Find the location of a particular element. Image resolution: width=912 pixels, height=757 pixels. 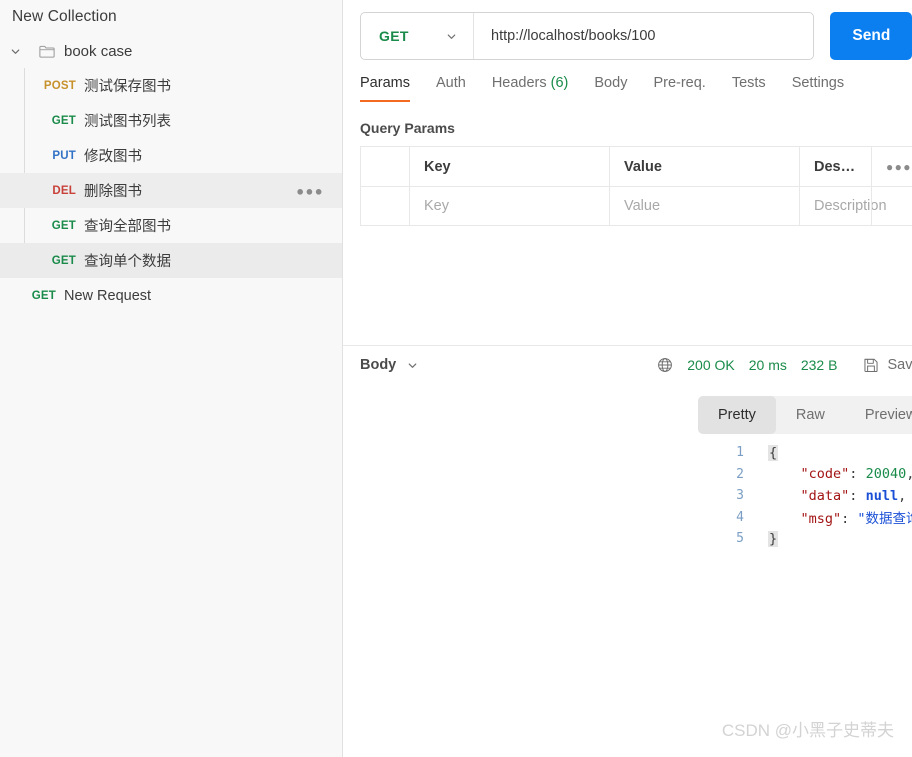

code-text: "msg": "数据查询失败，请重试！" is located at coordinates (840, 517).